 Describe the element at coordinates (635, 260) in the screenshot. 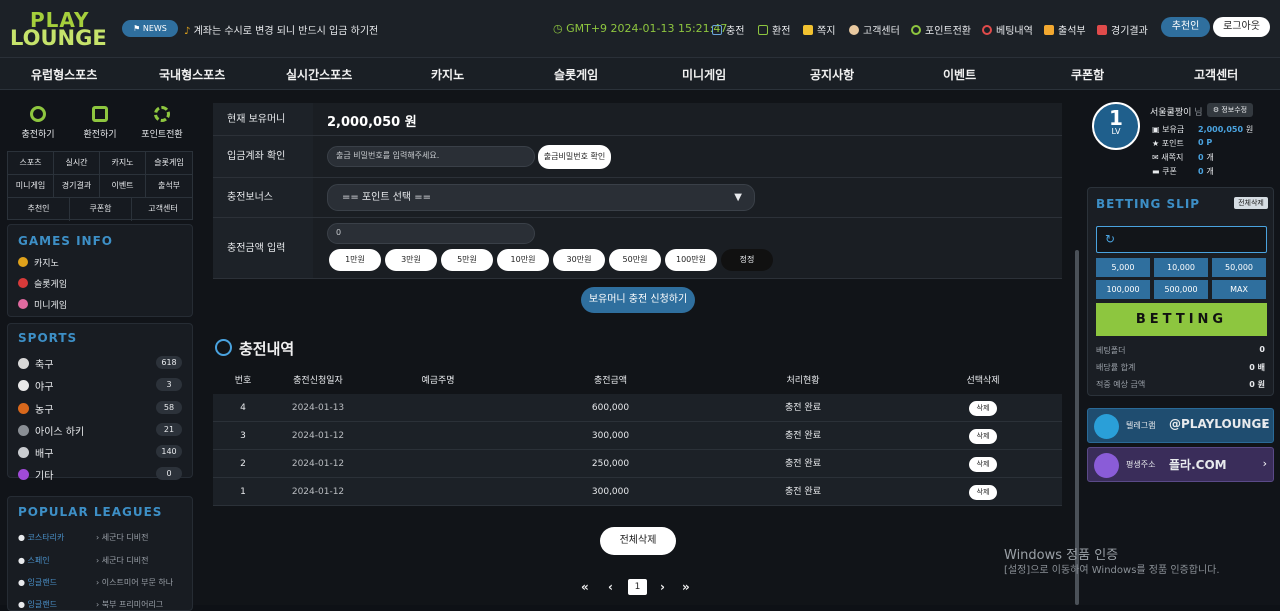

I see `amount-button-500k: 50만원` at that location.